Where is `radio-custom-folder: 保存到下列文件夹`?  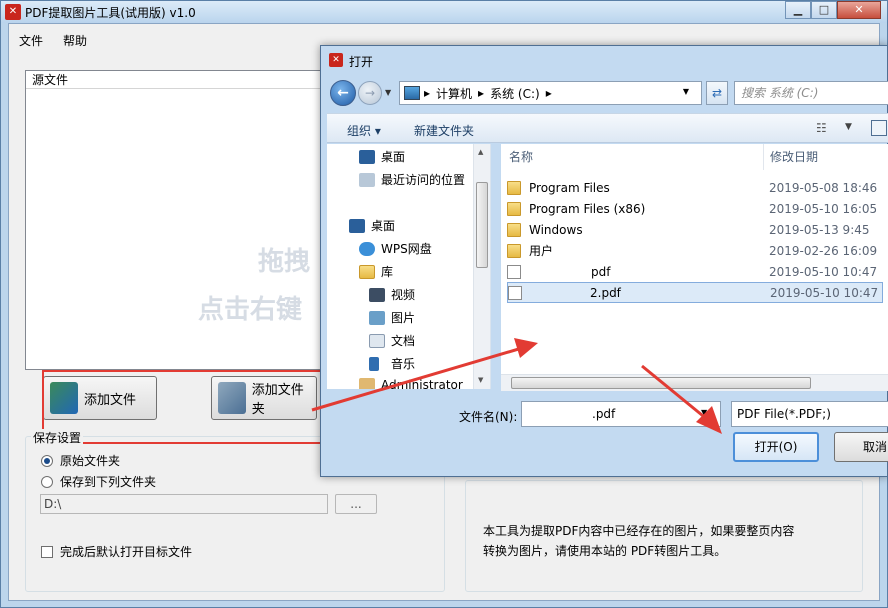 radio-custom-folder: 保存到下列文件夹 is located at coordinates (98, 481).